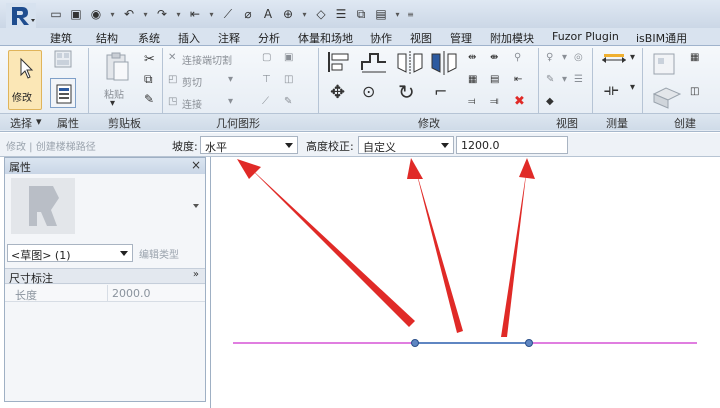 The image size is (720, 408). I want to click on property-row-length: 长度 2000.0, so click(105, 293).